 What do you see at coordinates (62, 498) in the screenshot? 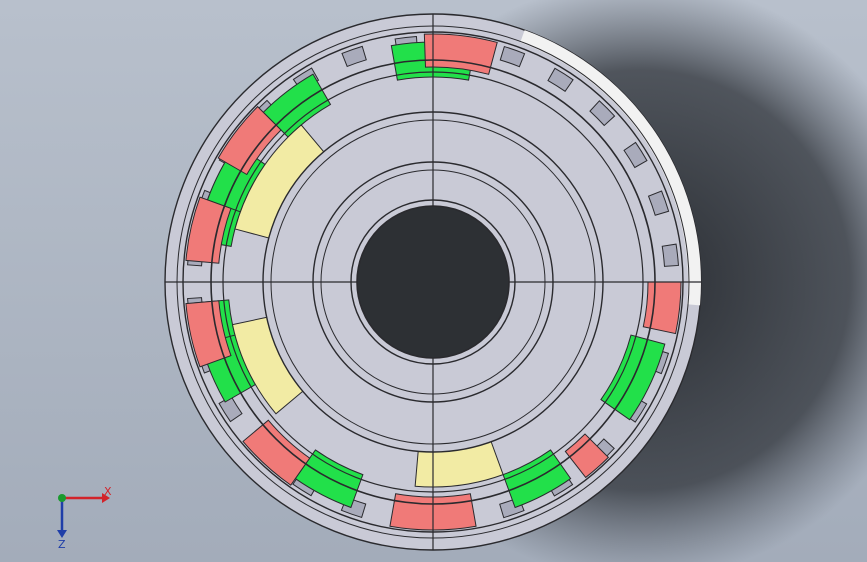
I see `y-axis-dot` at bounding box center [62, 498].